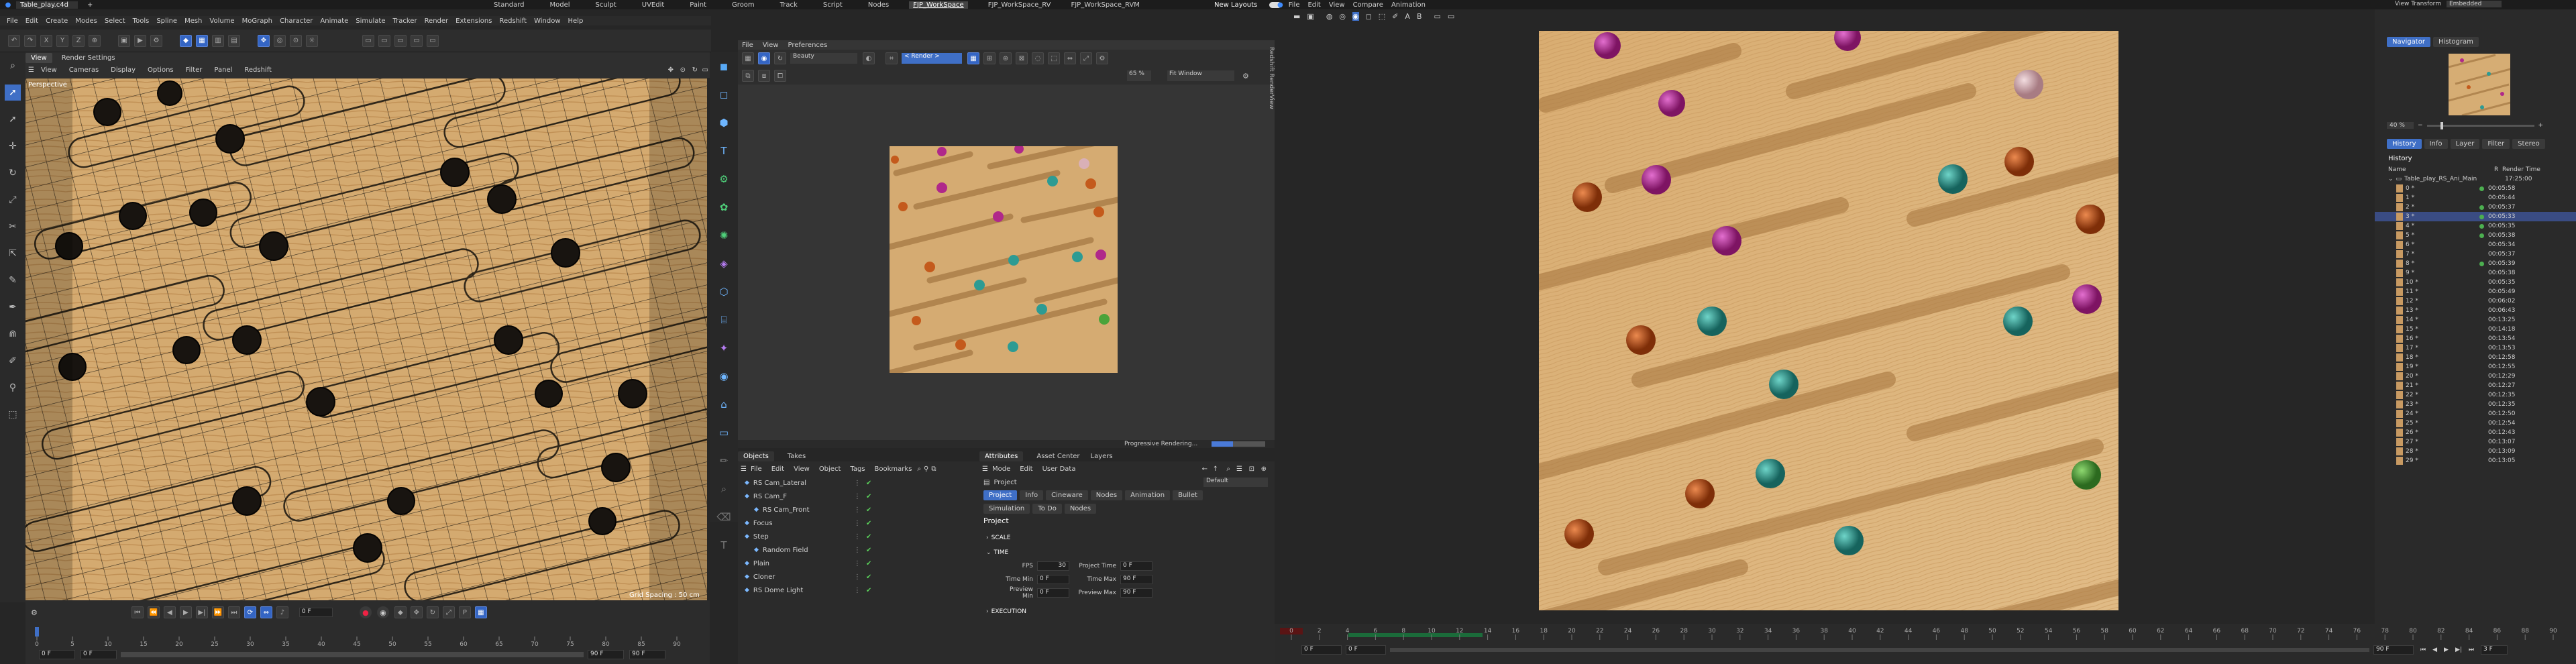 The height and width of the screenshot is (664, 2576). What do you see at coordinates (2475, 367) in the screenshot?
I see `history-row: 19 * 00:12:55` at bounding box center [2475, 367].